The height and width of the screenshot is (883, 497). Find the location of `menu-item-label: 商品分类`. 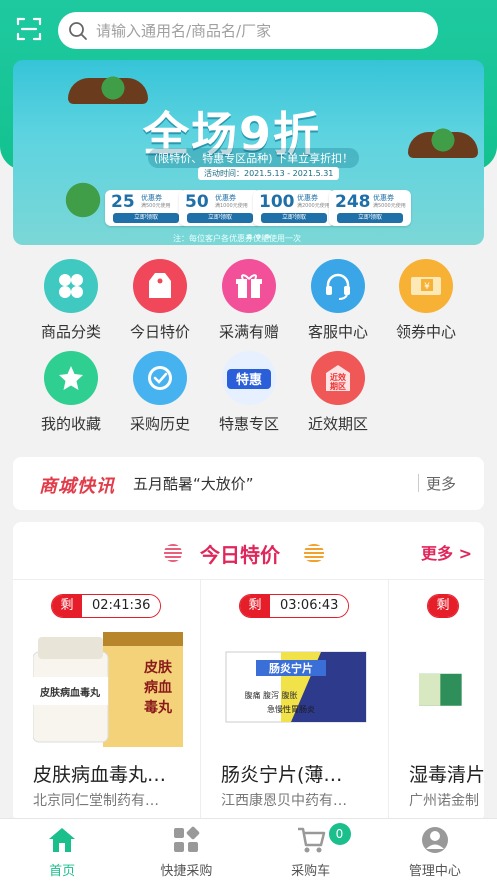

menu-item-label: 商品分类 is located at coordinates (70, 332).